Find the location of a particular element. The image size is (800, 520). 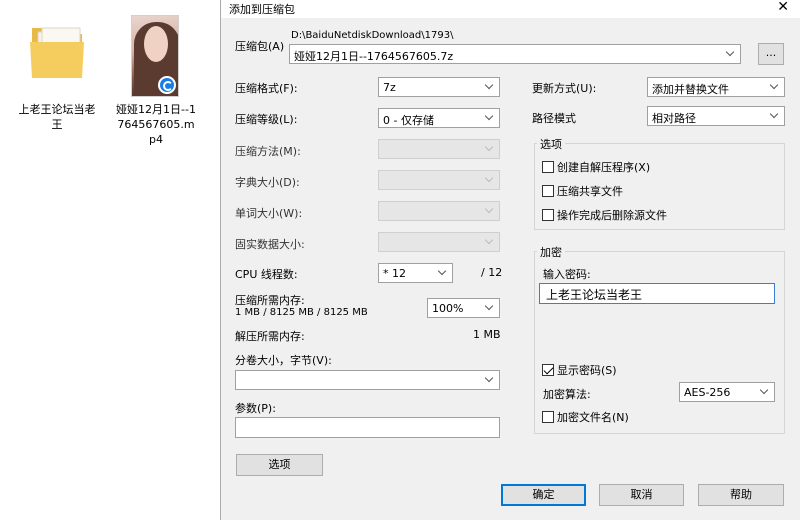

shared-checkbox: 压缩共享文件 is located at coordinates (582, 191).